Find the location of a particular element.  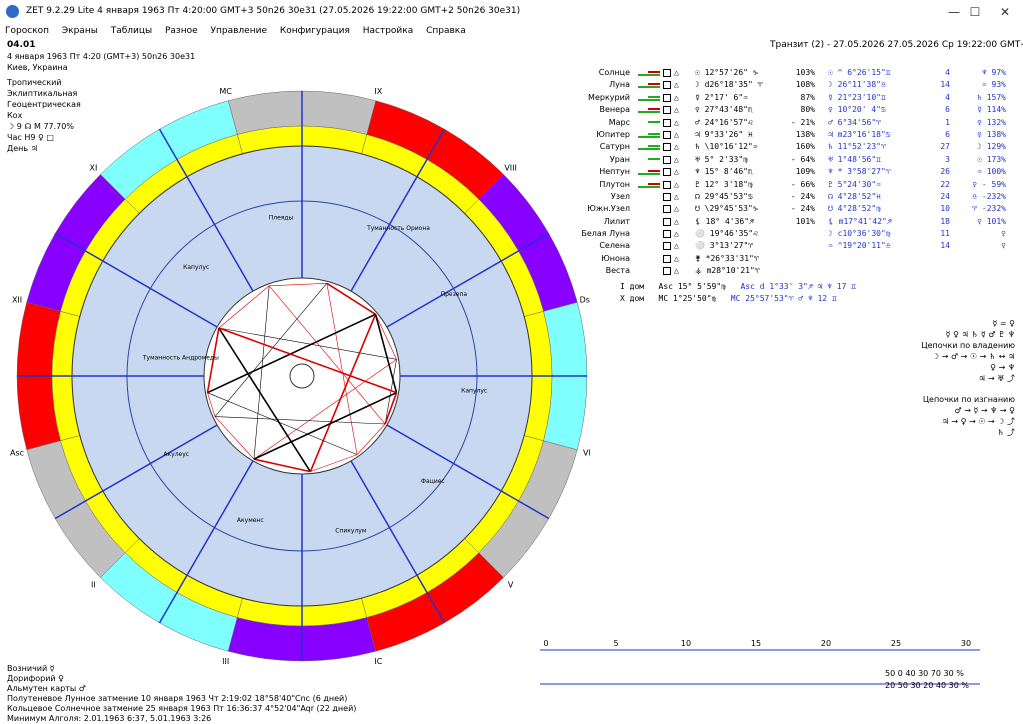

transit-house: 10 is located at coordinates (945, 209).